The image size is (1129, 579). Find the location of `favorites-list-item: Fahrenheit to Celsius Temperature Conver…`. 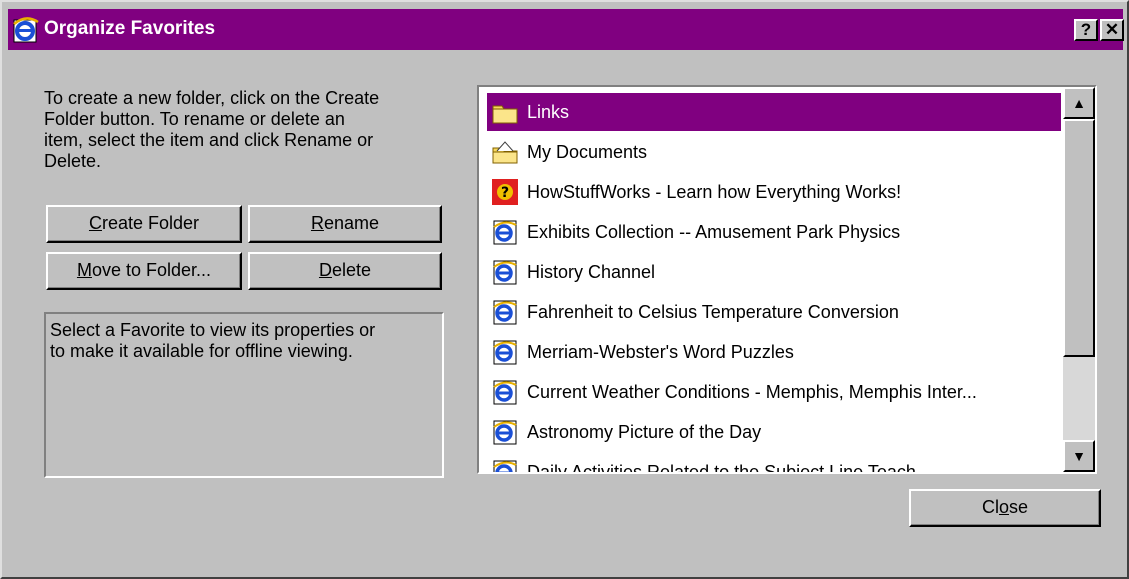

favorites-list-item: Fahrenheit to Celsius Temperature Conver… is located at coordinates (774, 312).